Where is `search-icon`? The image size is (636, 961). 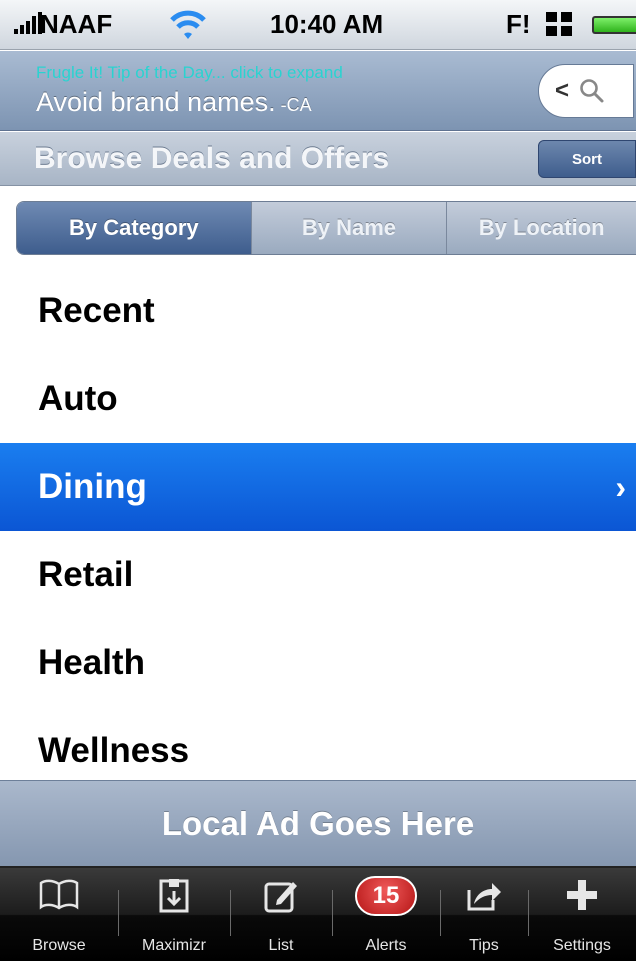 search-icon is located at coordinates (592, 91).